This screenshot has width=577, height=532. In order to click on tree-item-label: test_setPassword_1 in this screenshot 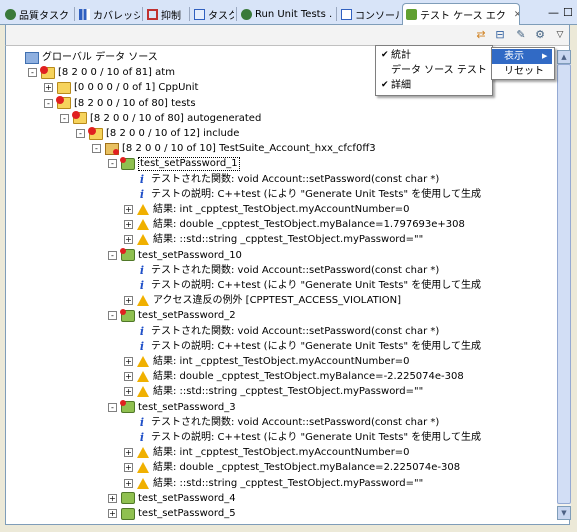, I will do `click(189, 163)`.